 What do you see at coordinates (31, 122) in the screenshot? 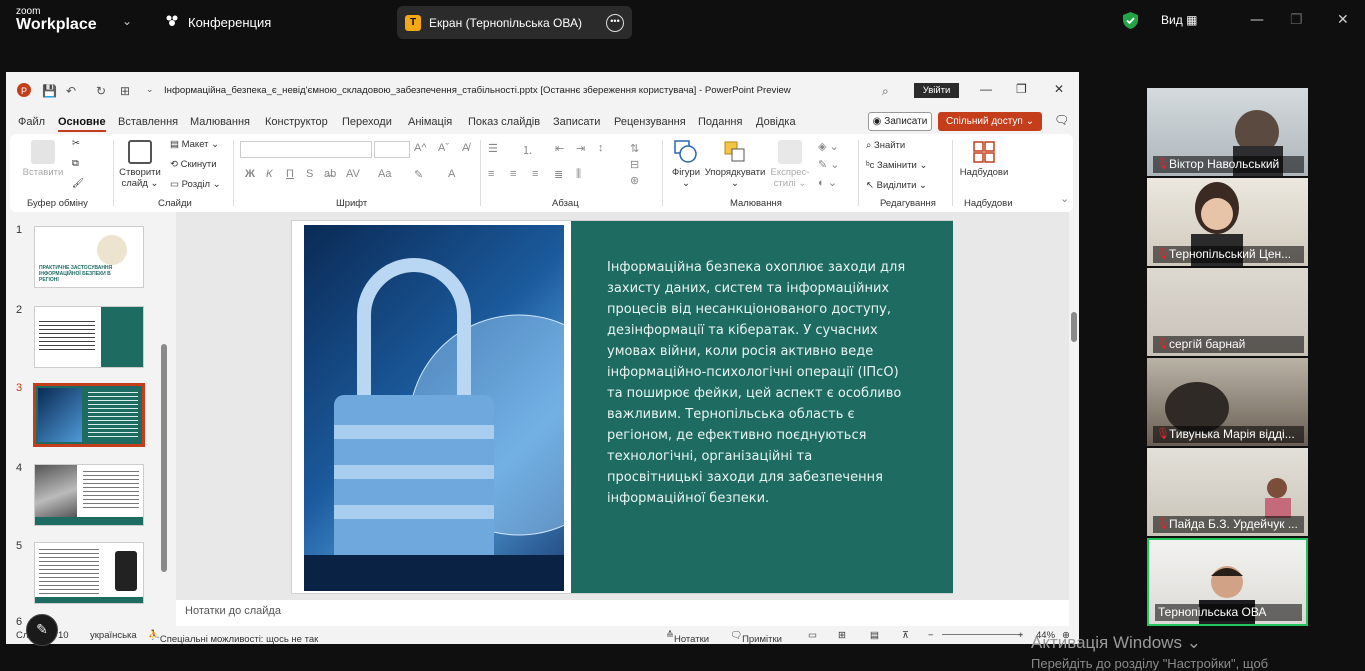
I see `tab-file: Файл` at bounding box center [31, 122].